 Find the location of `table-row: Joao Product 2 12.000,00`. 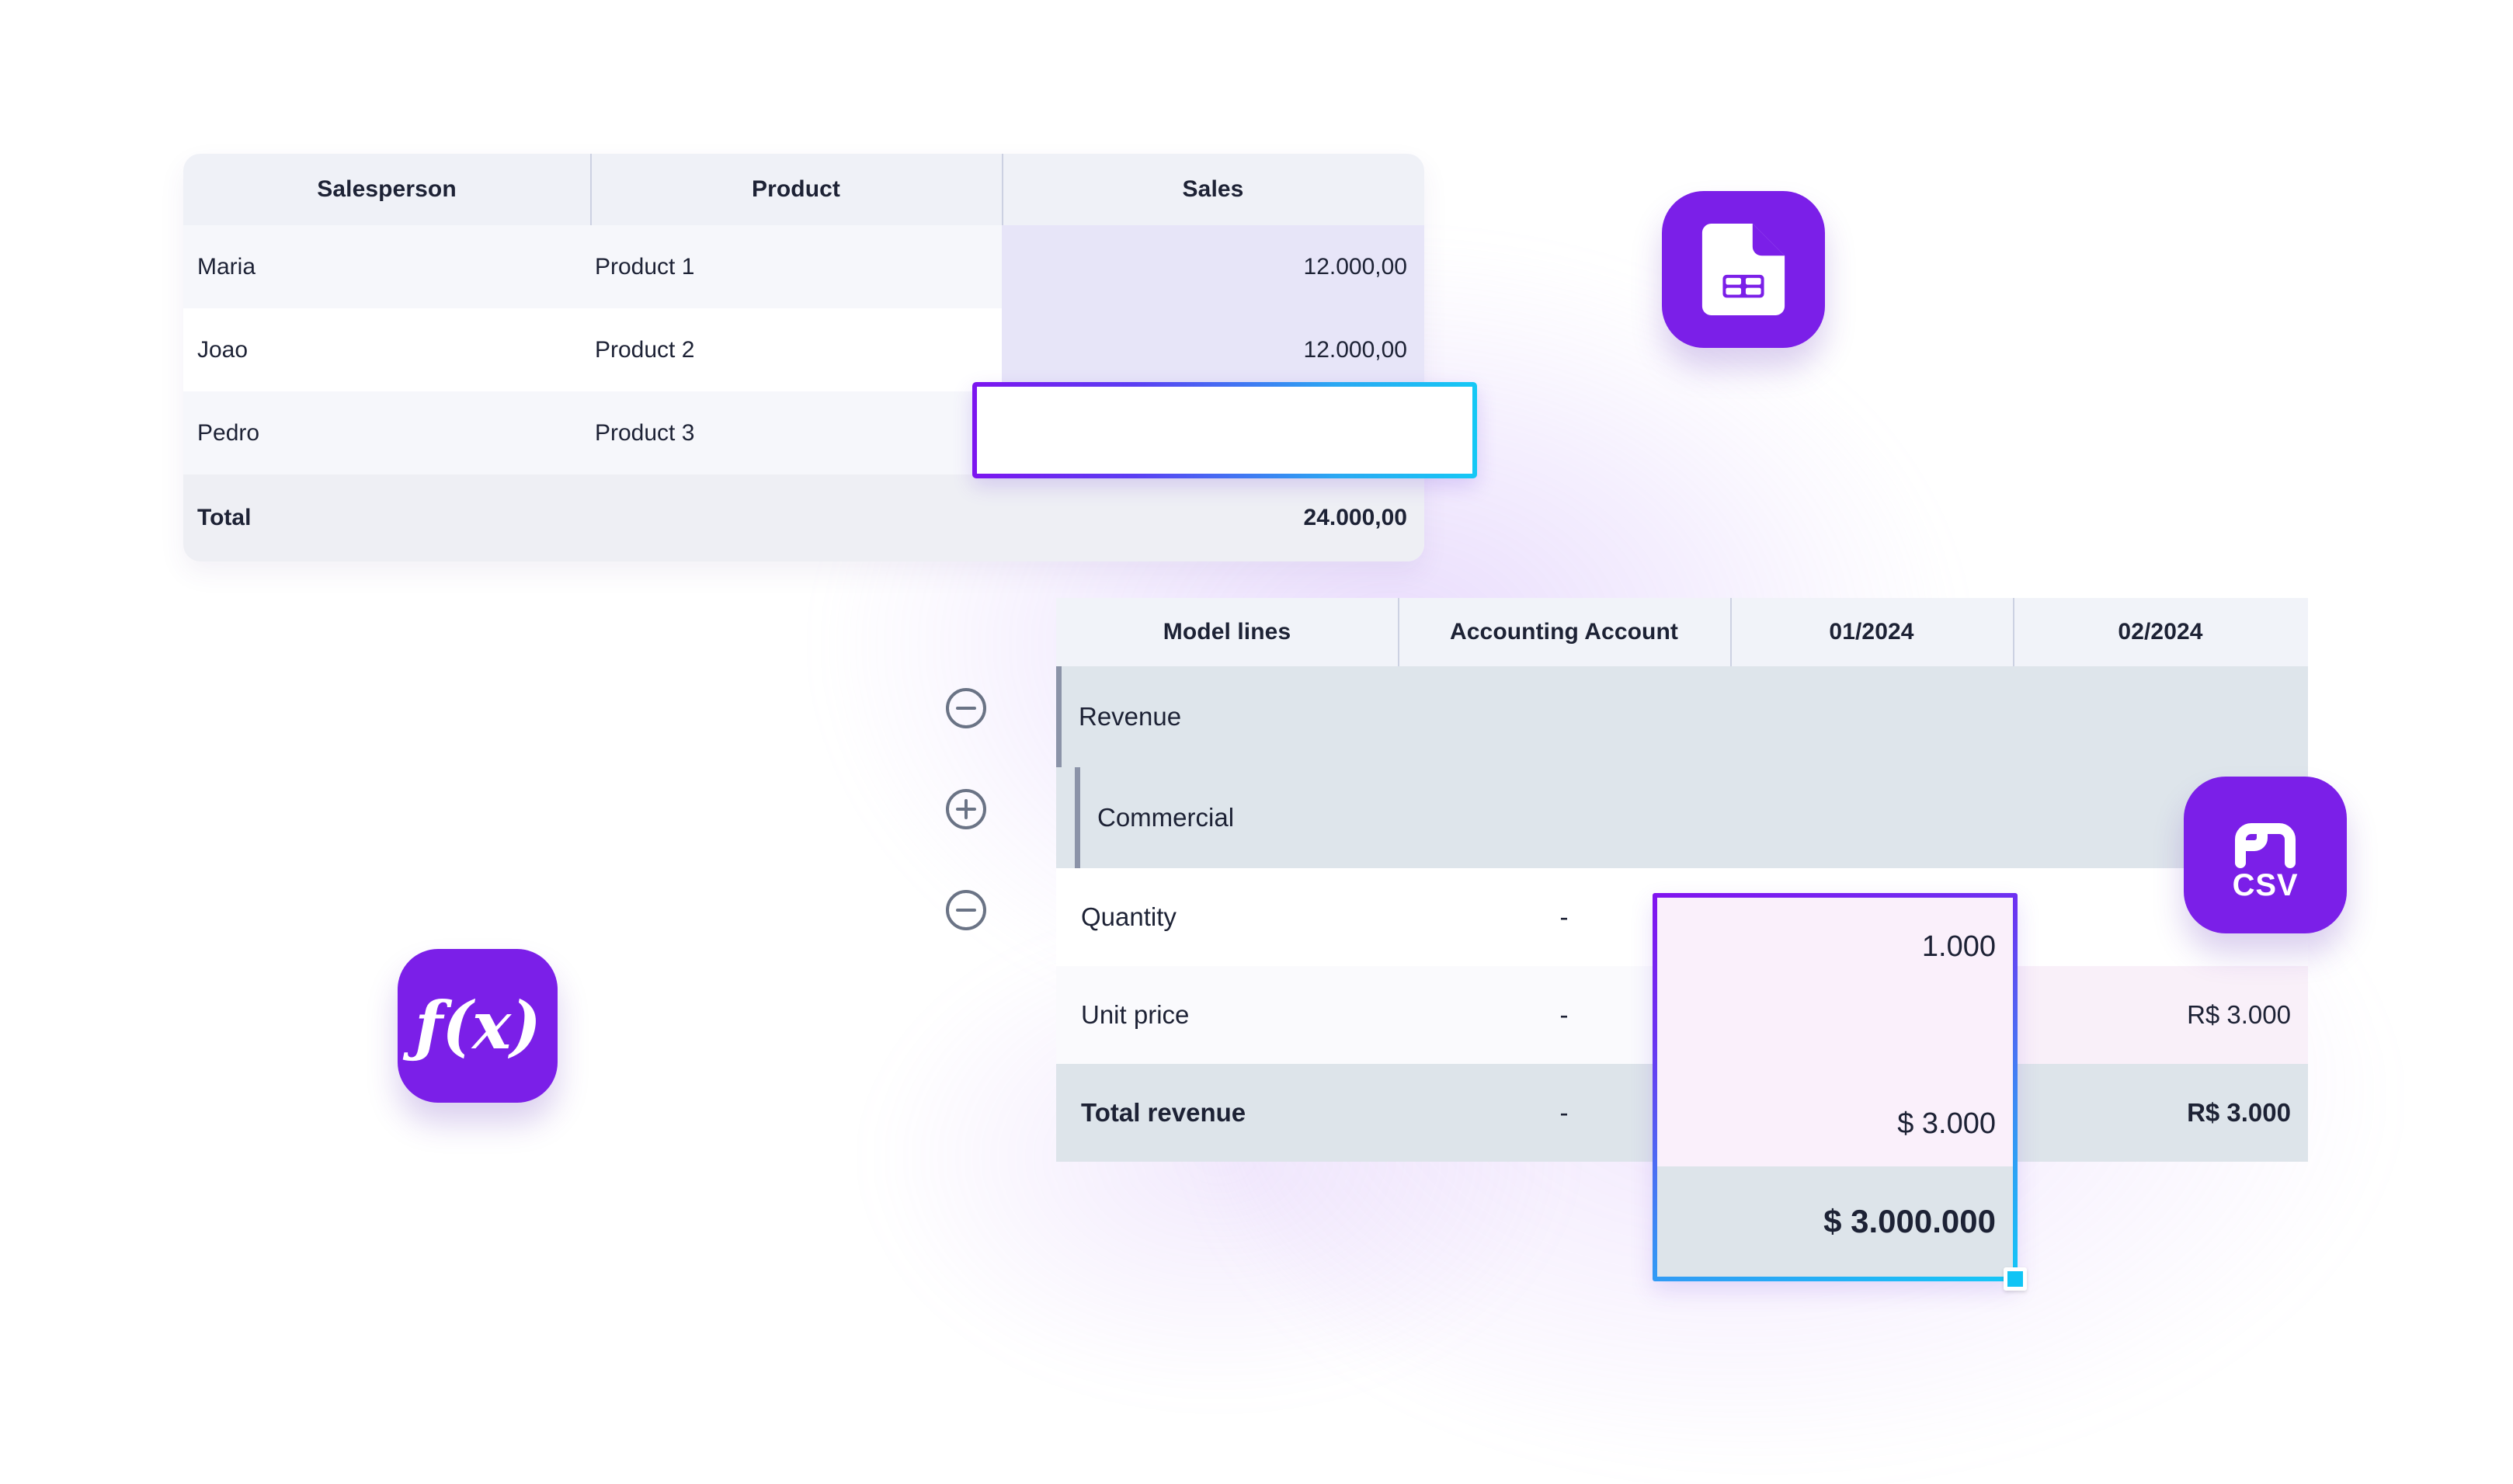

table-row: Joao Product 2 12.000,00 is located at coordinates (803, 349).